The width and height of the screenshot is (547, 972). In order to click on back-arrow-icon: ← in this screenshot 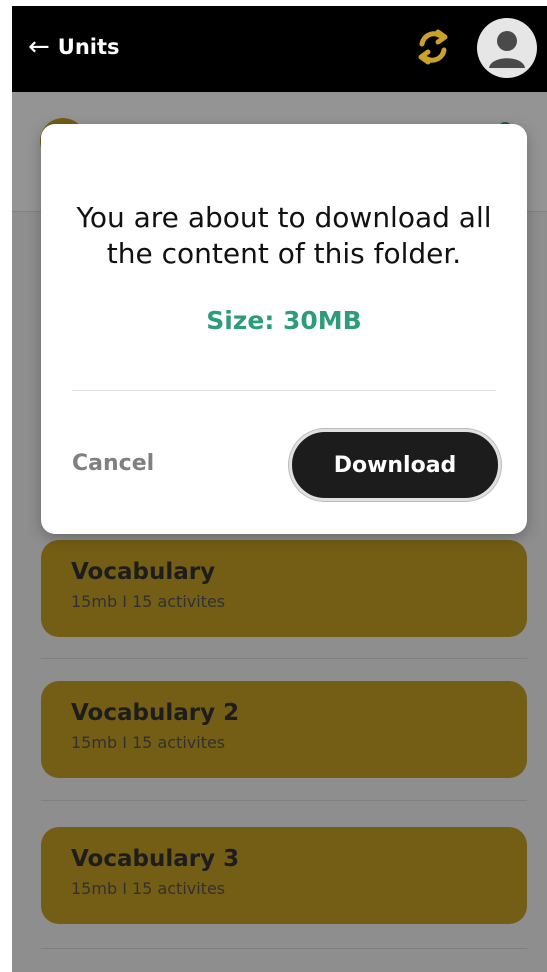, I will do `click(39, 47)`.